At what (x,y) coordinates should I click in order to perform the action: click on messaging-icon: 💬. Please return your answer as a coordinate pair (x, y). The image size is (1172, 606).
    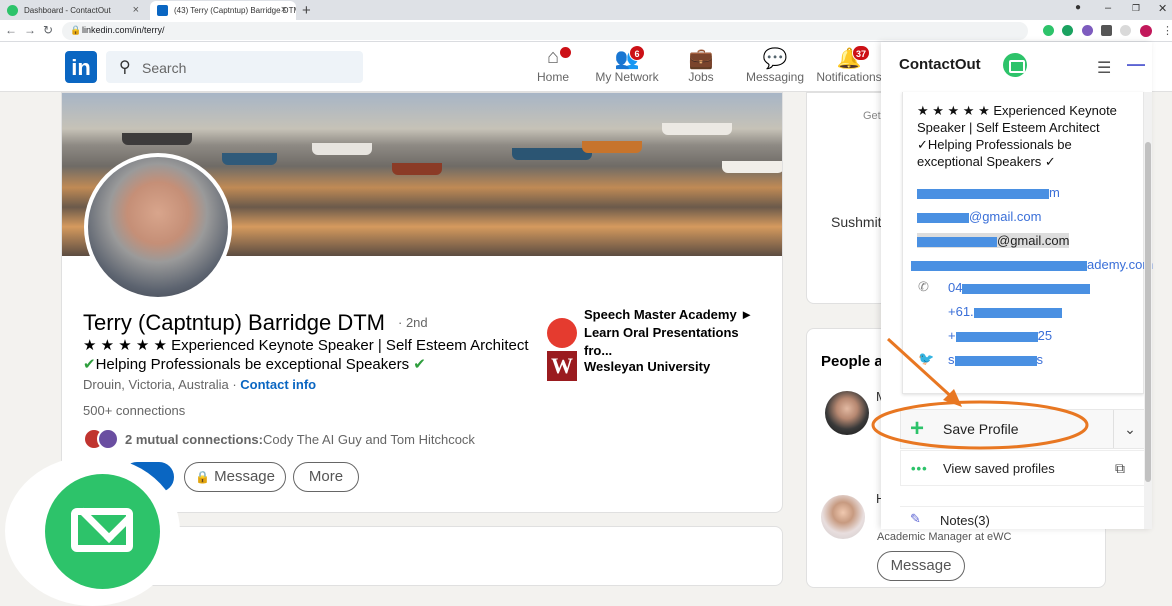
    Looking at the image, I should click on (775, 59).